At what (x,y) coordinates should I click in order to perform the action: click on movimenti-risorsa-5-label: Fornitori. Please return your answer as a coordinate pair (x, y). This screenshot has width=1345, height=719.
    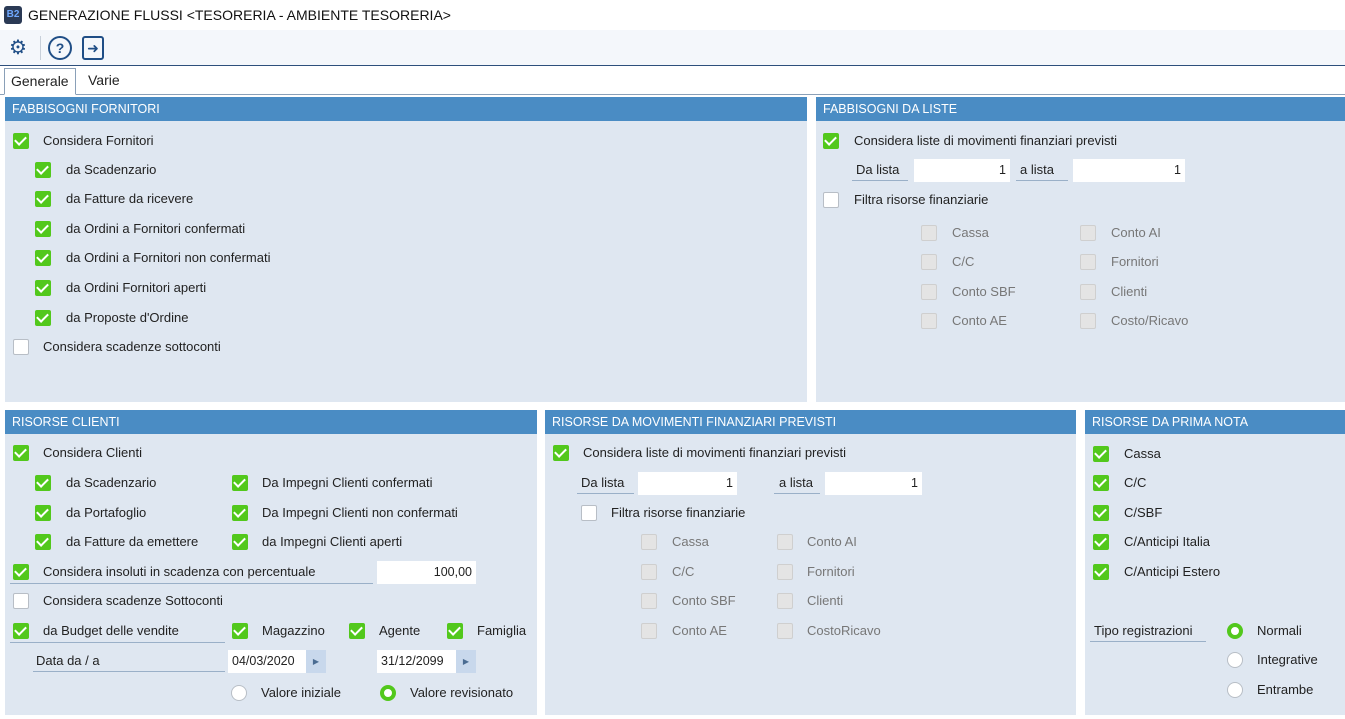
    Looking at the image, I should click on (831, 571).